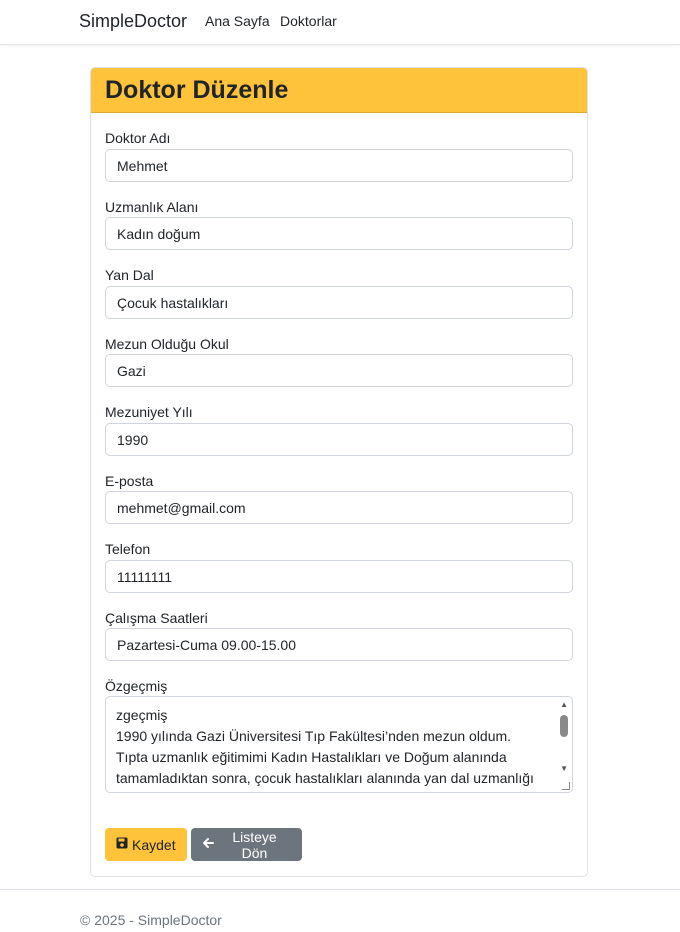  Describe the element at coordinates (152, 207) in the screenshot. I see `specialty-label: Uzmanlık Alanı` at that location.